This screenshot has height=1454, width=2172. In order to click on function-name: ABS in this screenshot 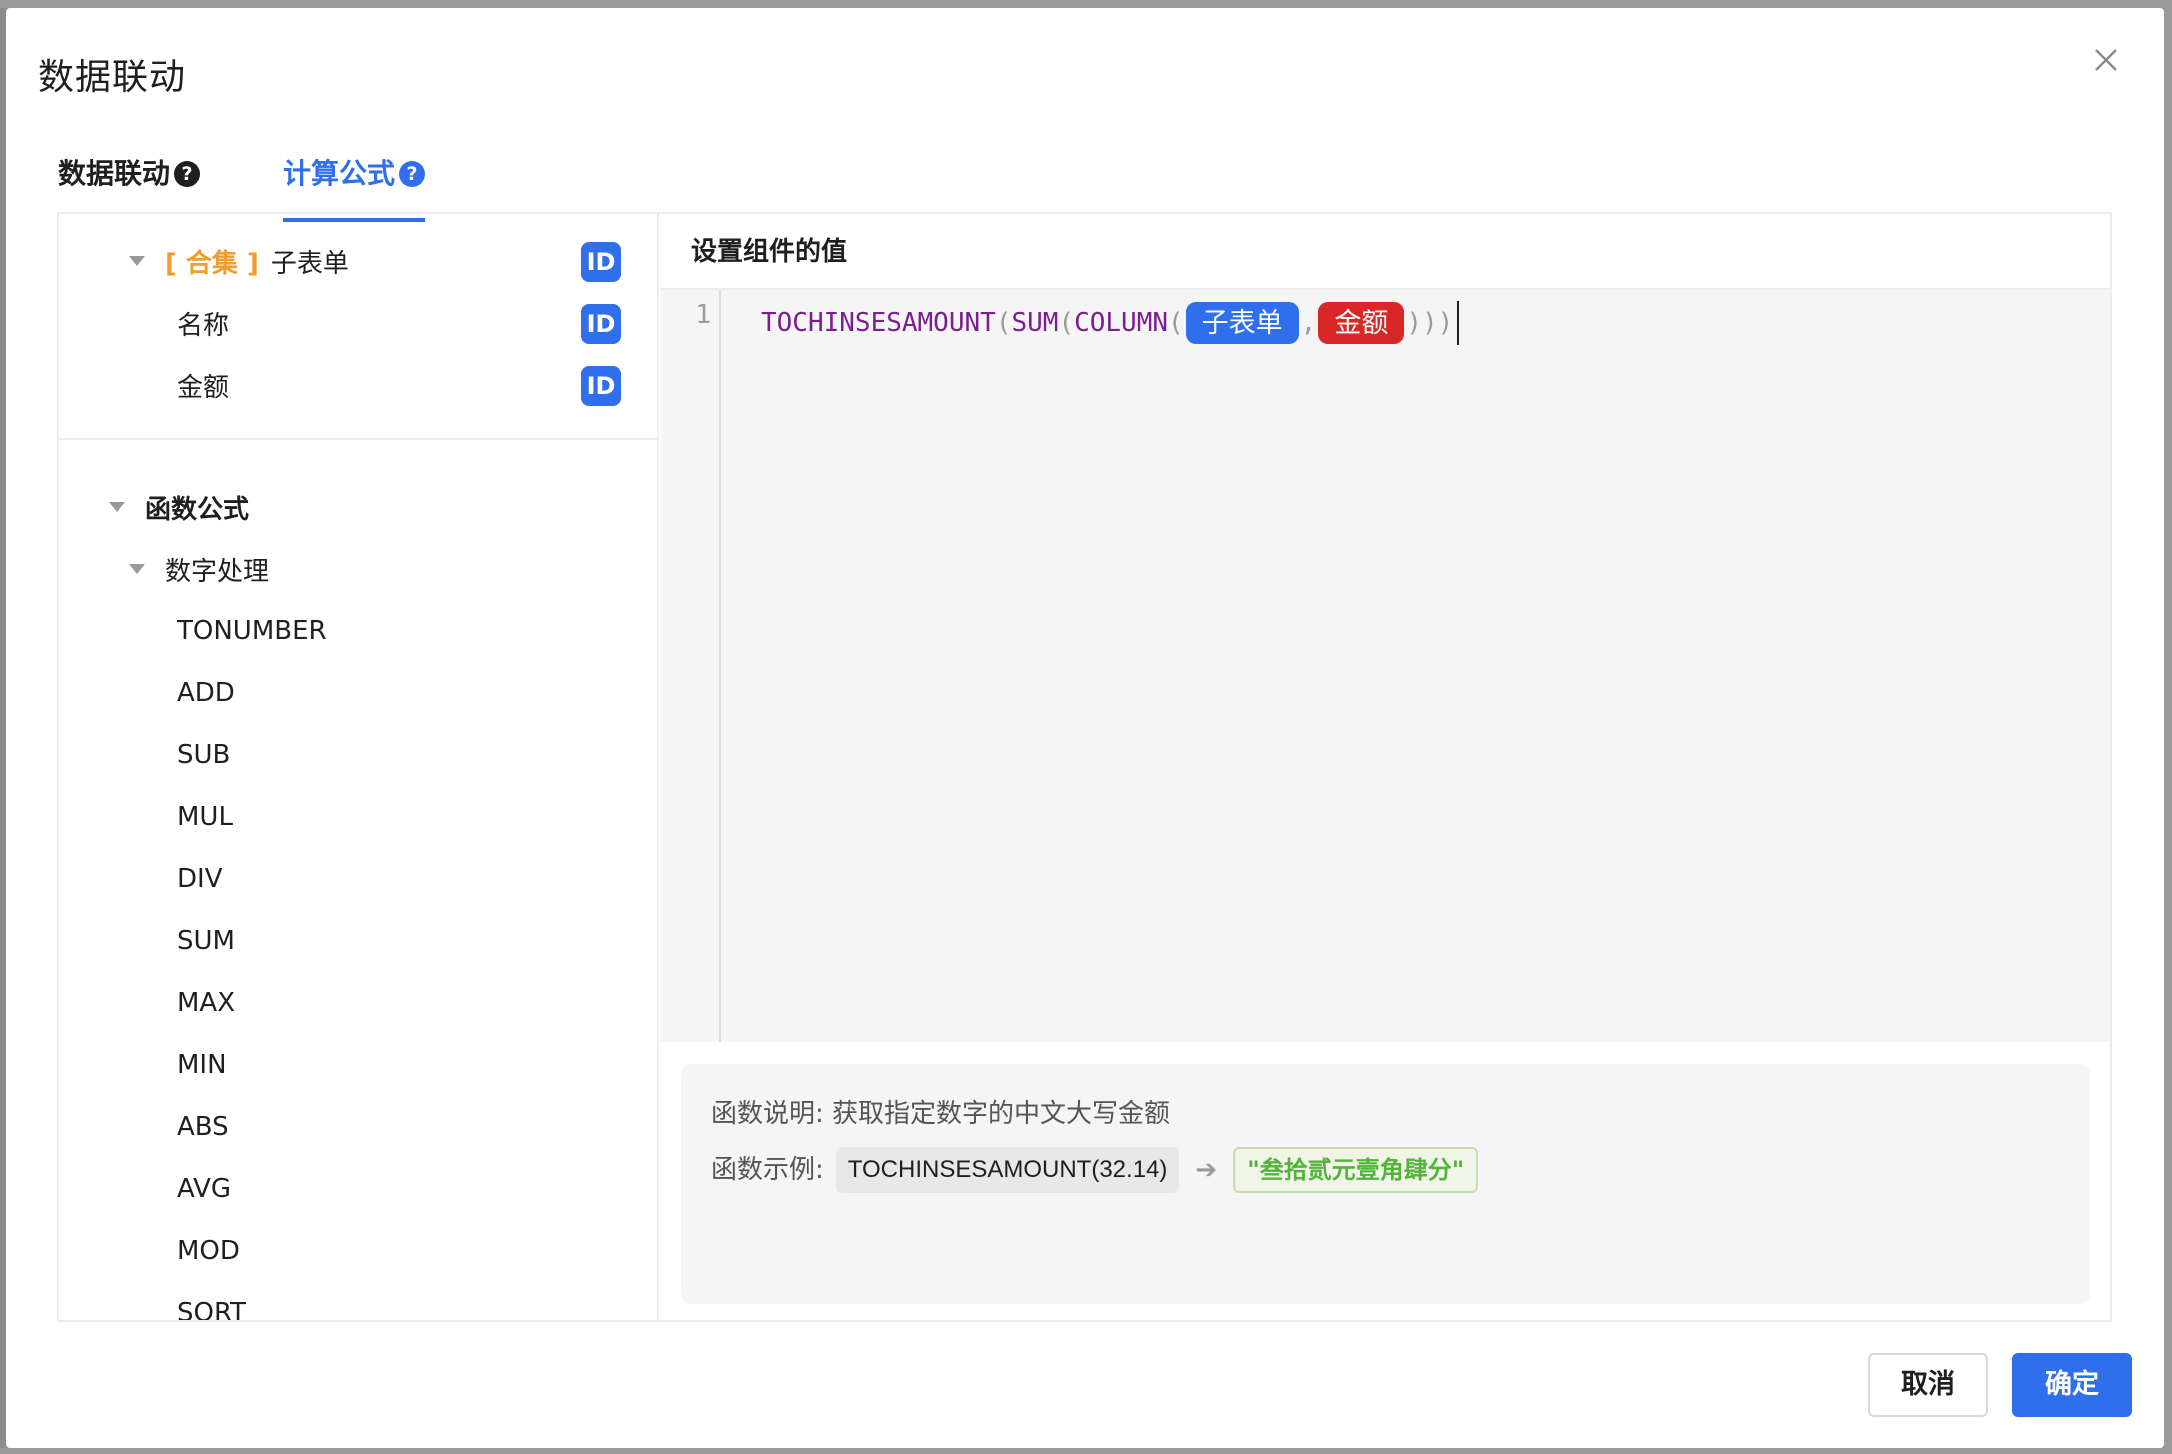, I will do `click(203, 1127)`.